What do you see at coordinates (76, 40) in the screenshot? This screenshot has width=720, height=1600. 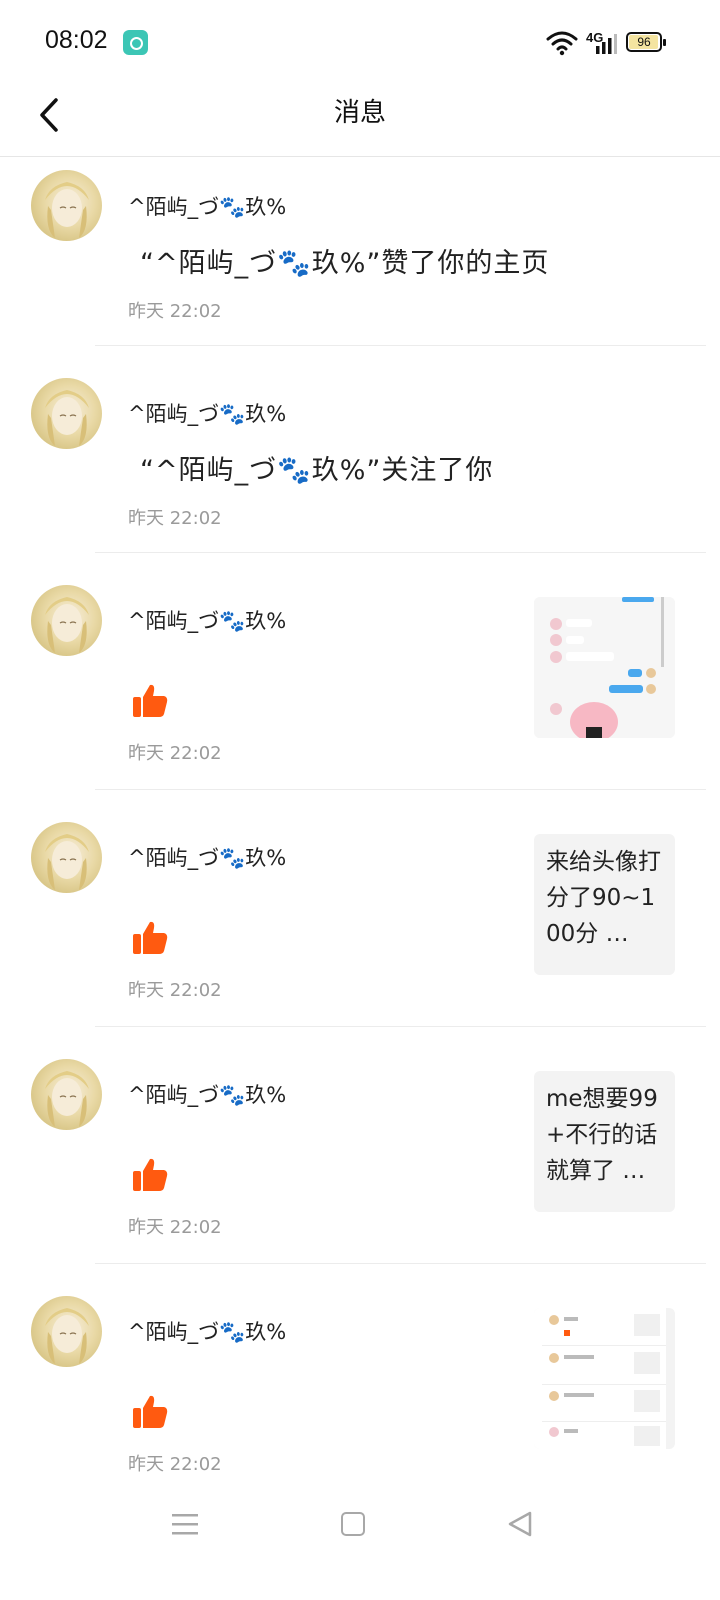 I see `status-time: 08:02` at bounding box center [76, 40].